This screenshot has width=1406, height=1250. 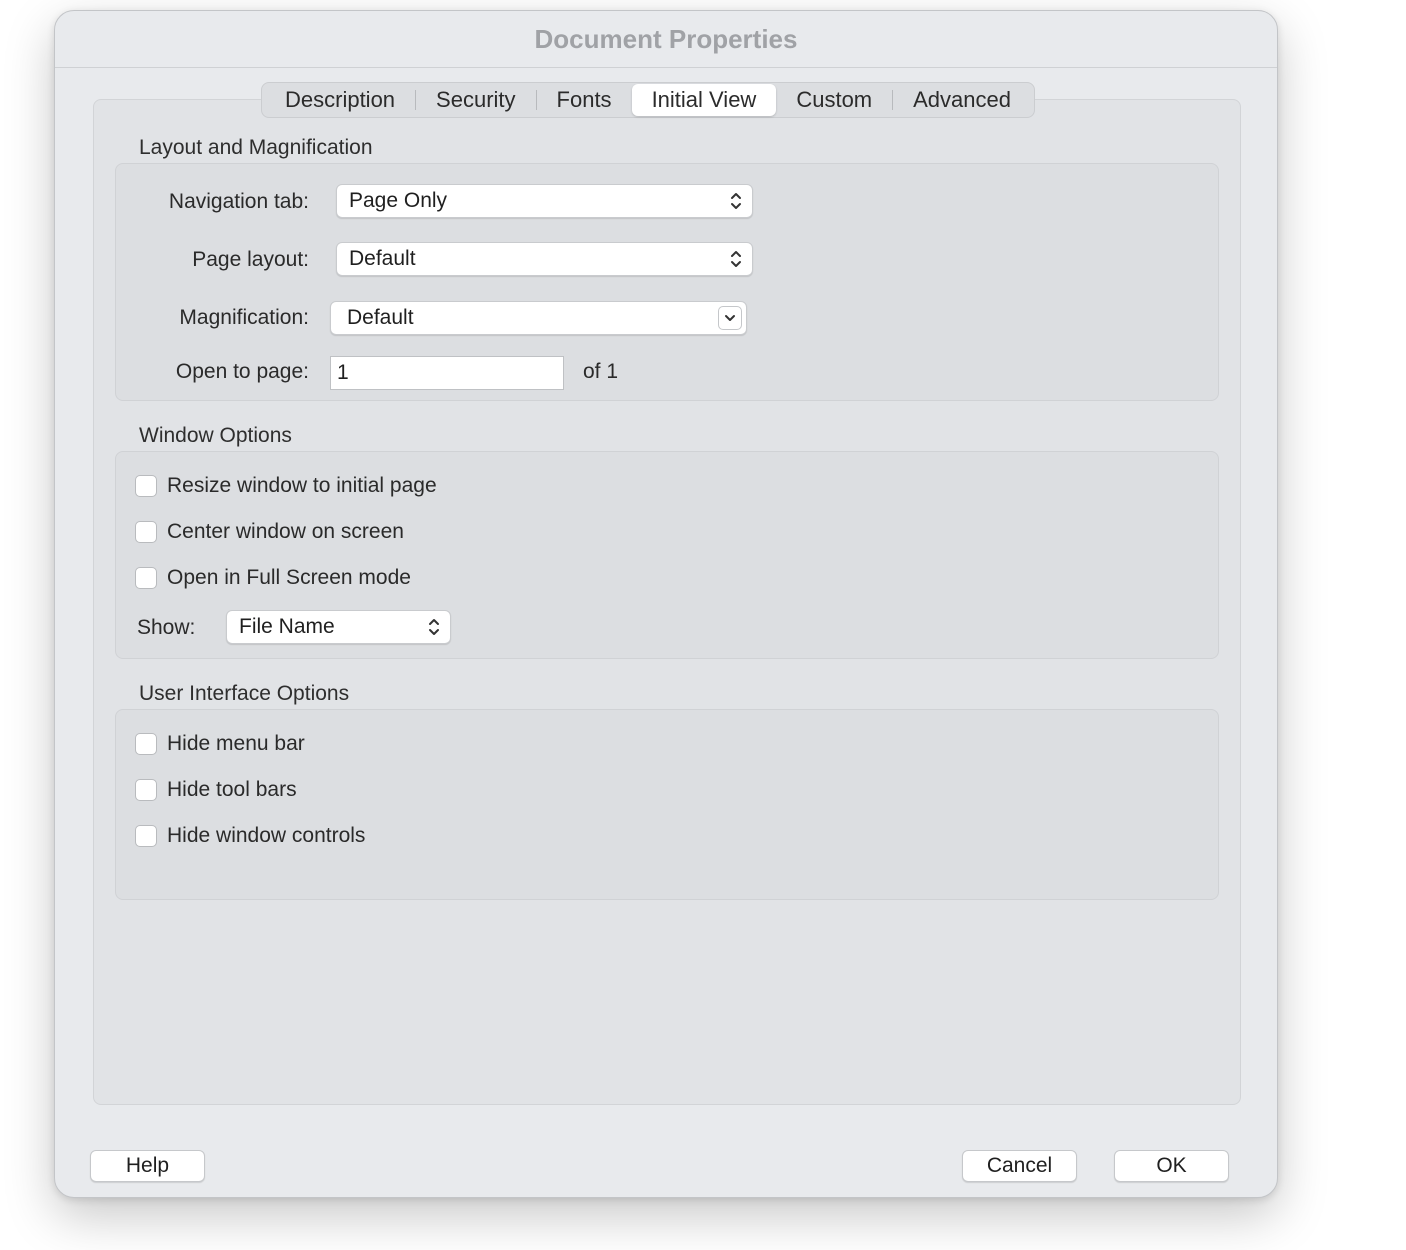 What do you see at coordinates (215, 435) in the screenshot?
I see `window-options-heading: Window Options` at bounding box center [215, 435].